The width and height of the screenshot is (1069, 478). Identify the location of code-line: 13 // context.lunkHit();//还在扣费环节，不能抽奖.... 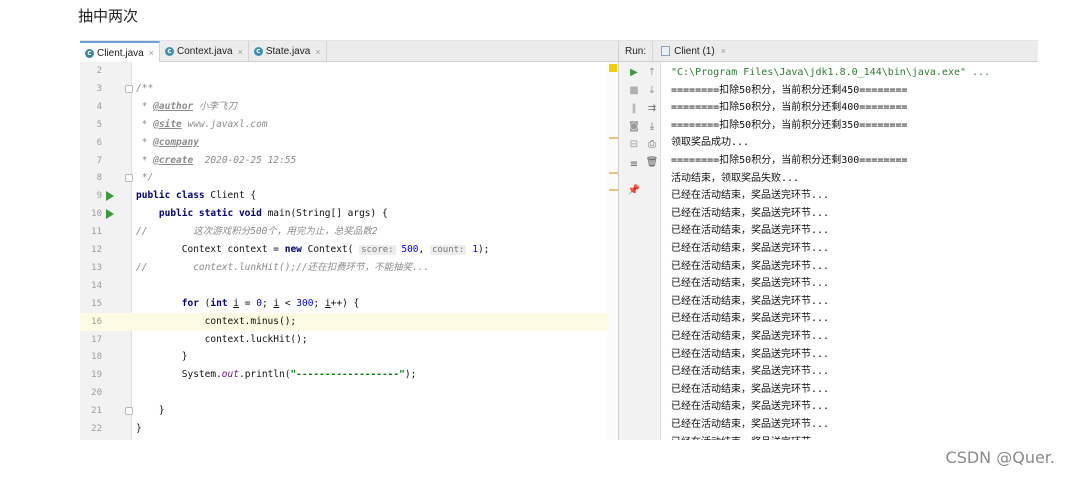
(349, 268).